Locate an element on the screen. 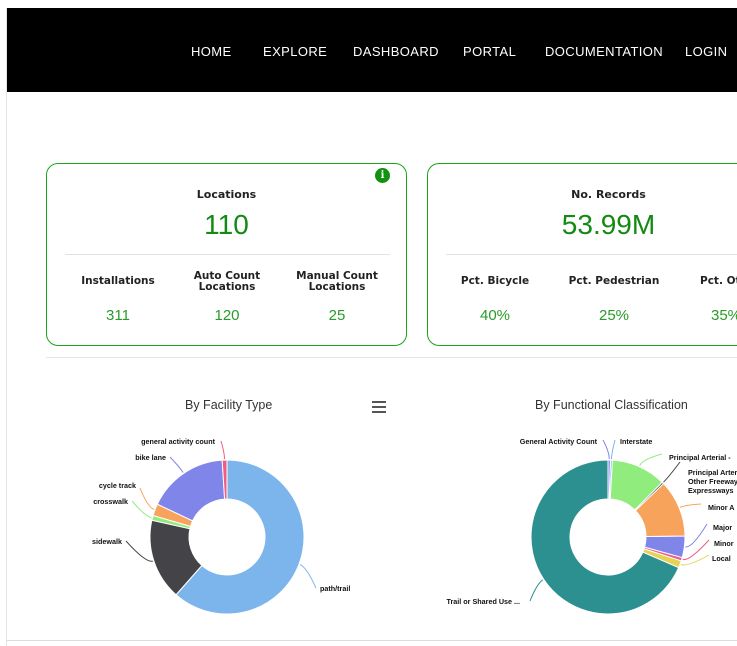 Image resolution: width=737 pixels, height=646 pixels. pie-label: Minor is located at coordinates (724, 543).